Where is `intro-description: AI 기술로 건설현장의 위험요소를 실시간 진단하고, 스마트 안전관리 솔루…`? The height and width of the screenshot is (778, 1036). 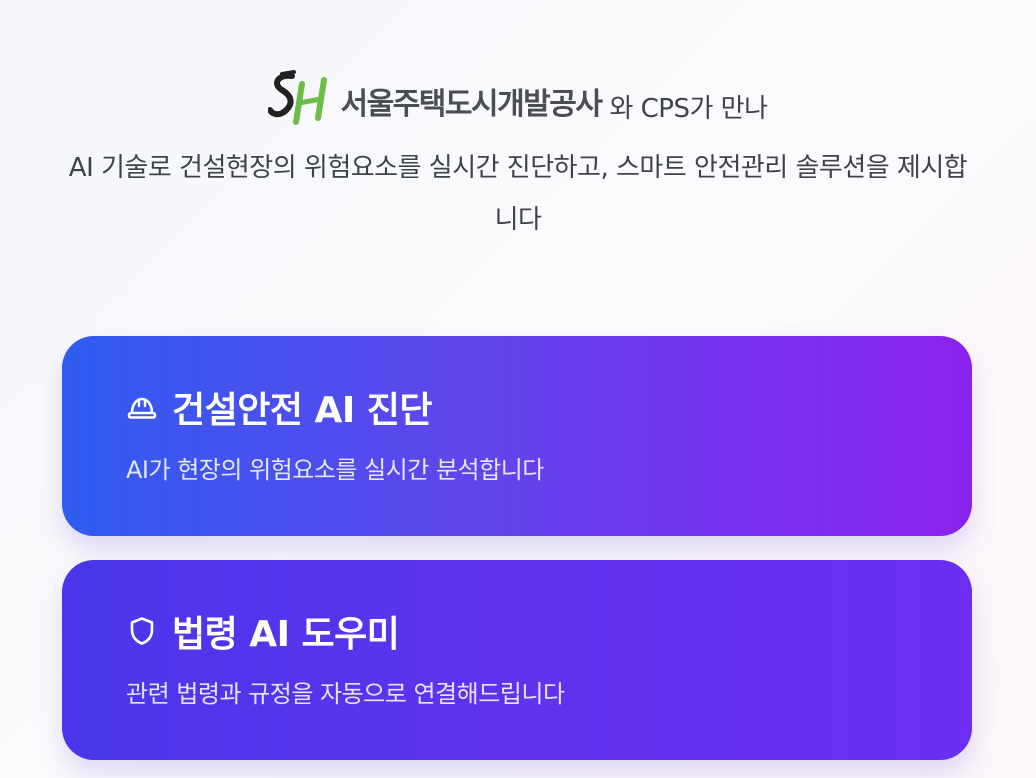
intro-description: AI 기술로 건설현장의 위험요소를 실시간 진단하고, 스마트 안전관리 솔루… is located at coordinates (518, 194).